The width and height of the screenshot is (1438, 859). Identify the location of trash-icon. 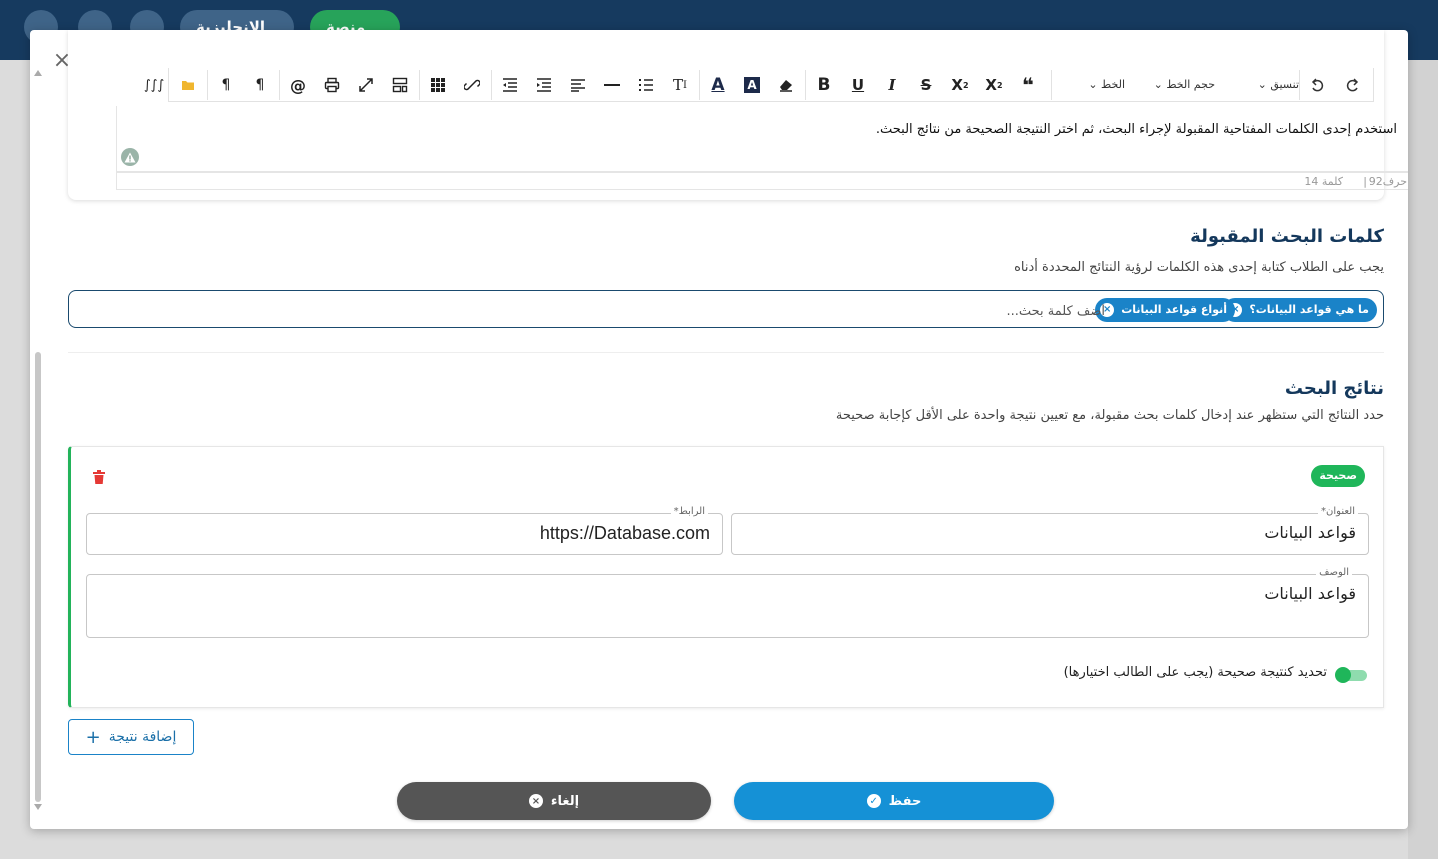
(99, 476).